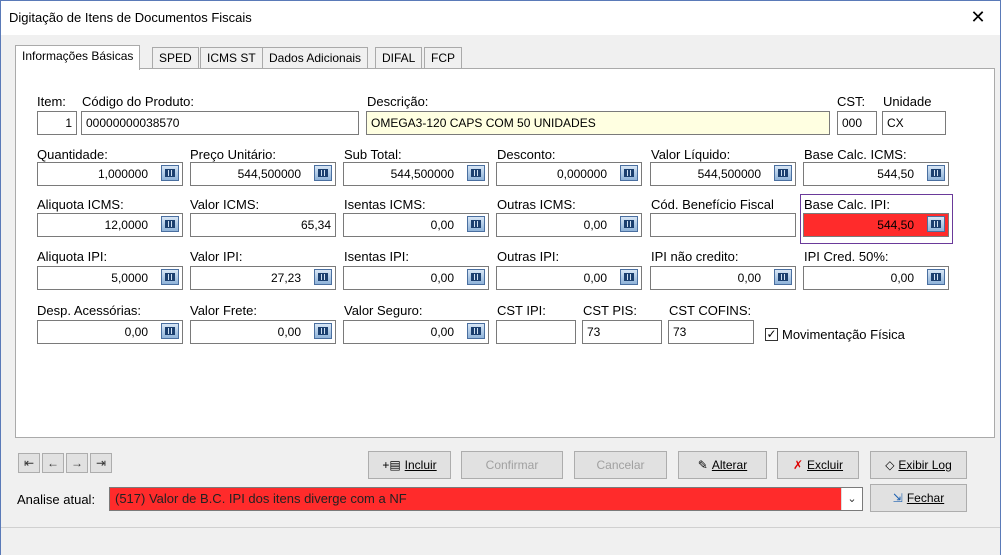 The image size is (1001, 555). I want to click on movimentacao-fisica-label: Movimentação Física, so click(843, 334).